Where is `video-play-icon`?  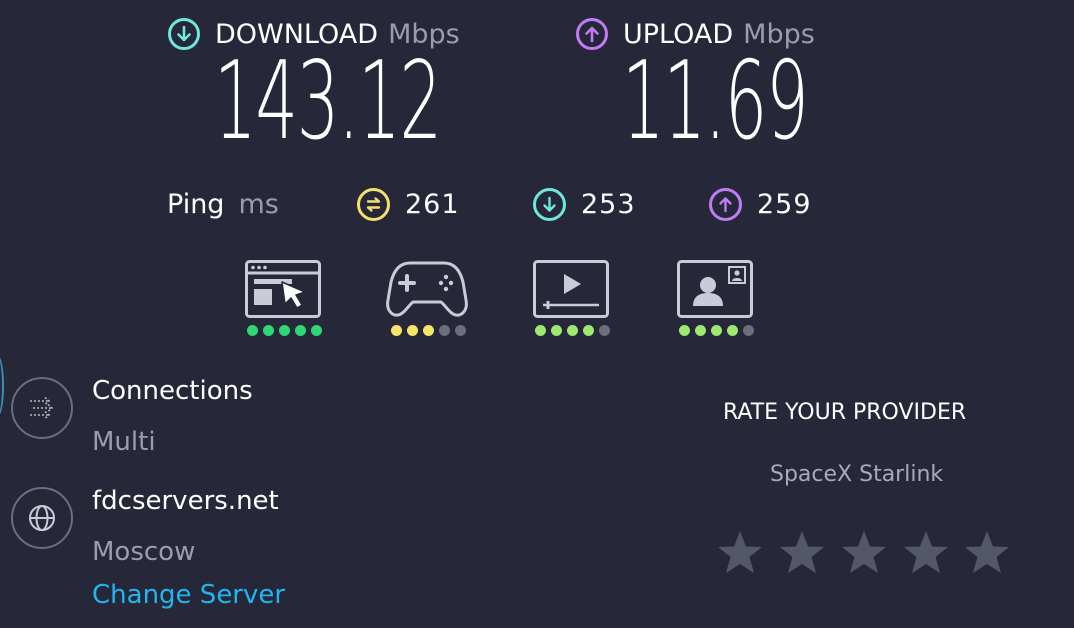 video-play-icon is located at coordinates (571, 289).